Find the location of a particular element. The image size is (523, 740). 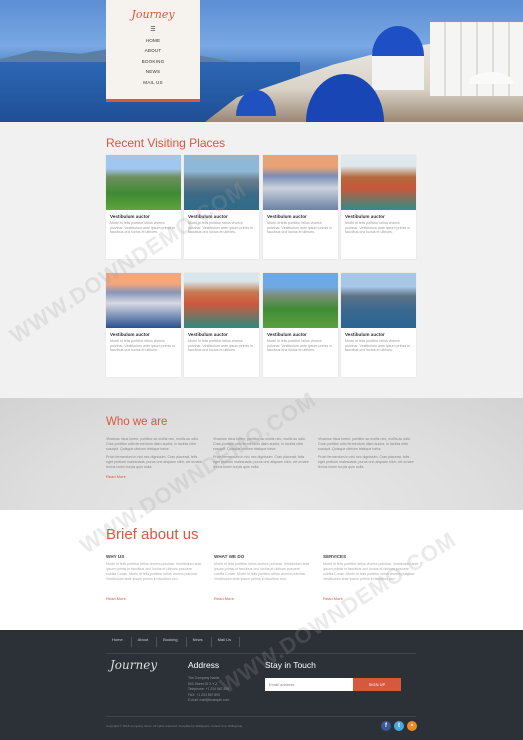

footer-nav-home: Home is located at coordinates (119, 642).